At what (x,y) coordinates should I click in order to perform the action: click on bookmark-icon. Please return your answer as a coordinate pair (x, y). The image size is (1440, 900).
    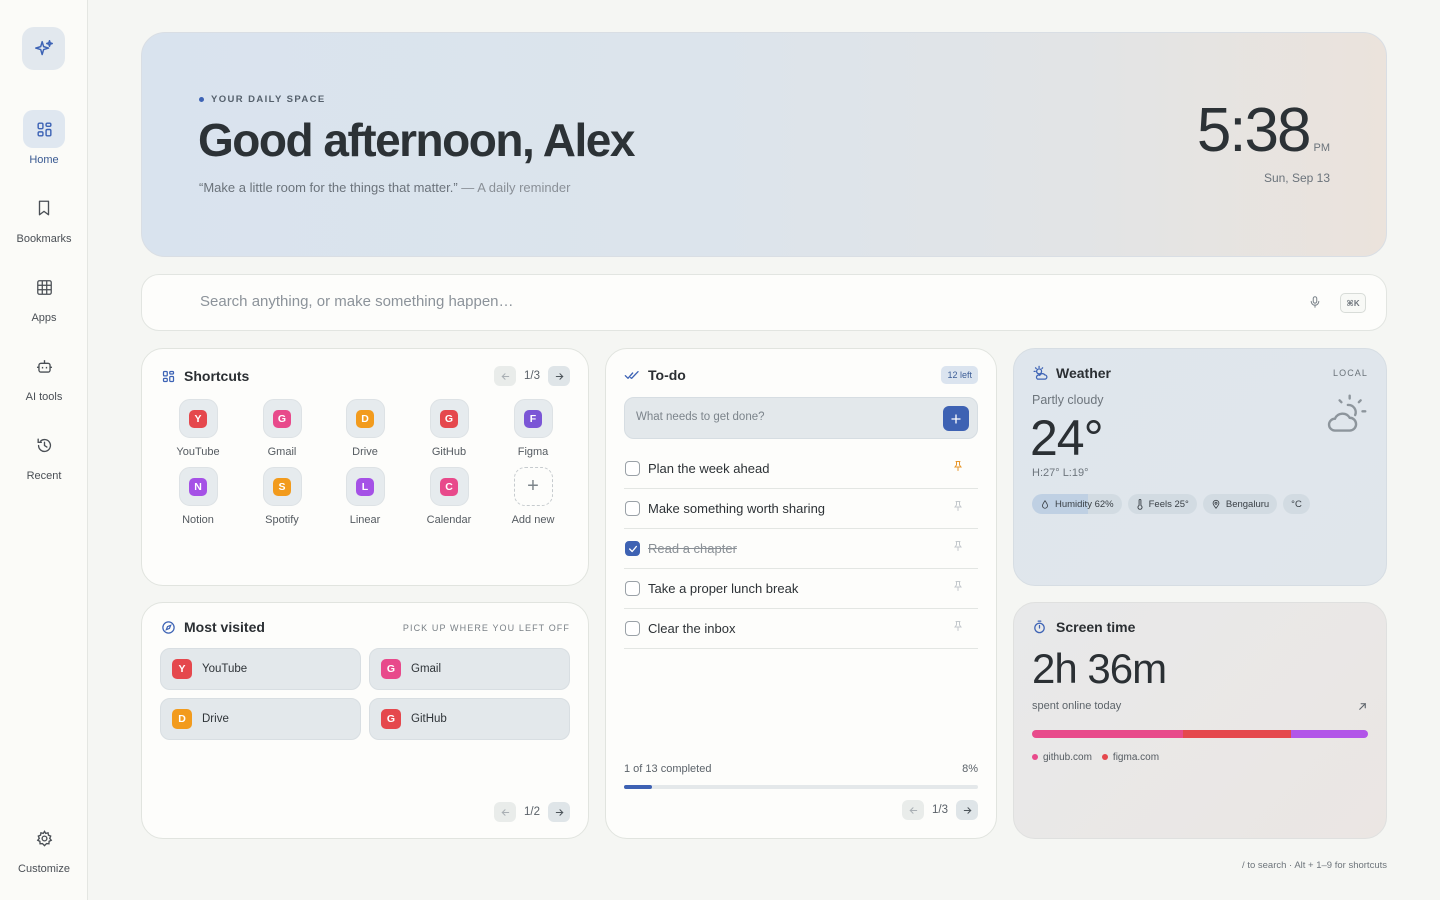
    Looking at the image, I should click on (44, 208).